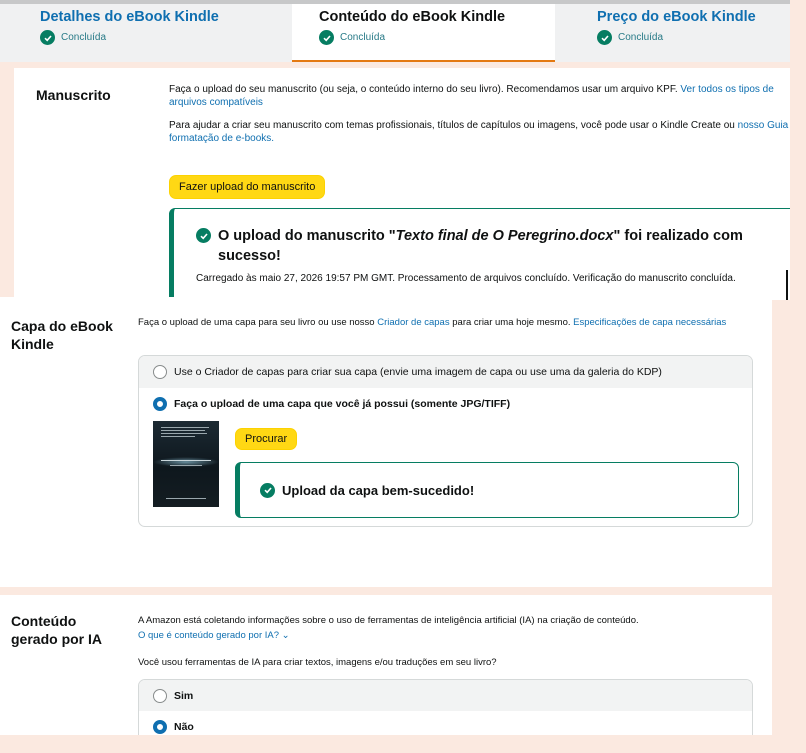  I want to click on tab-details-status-label: Concluída, so click(84, 37).